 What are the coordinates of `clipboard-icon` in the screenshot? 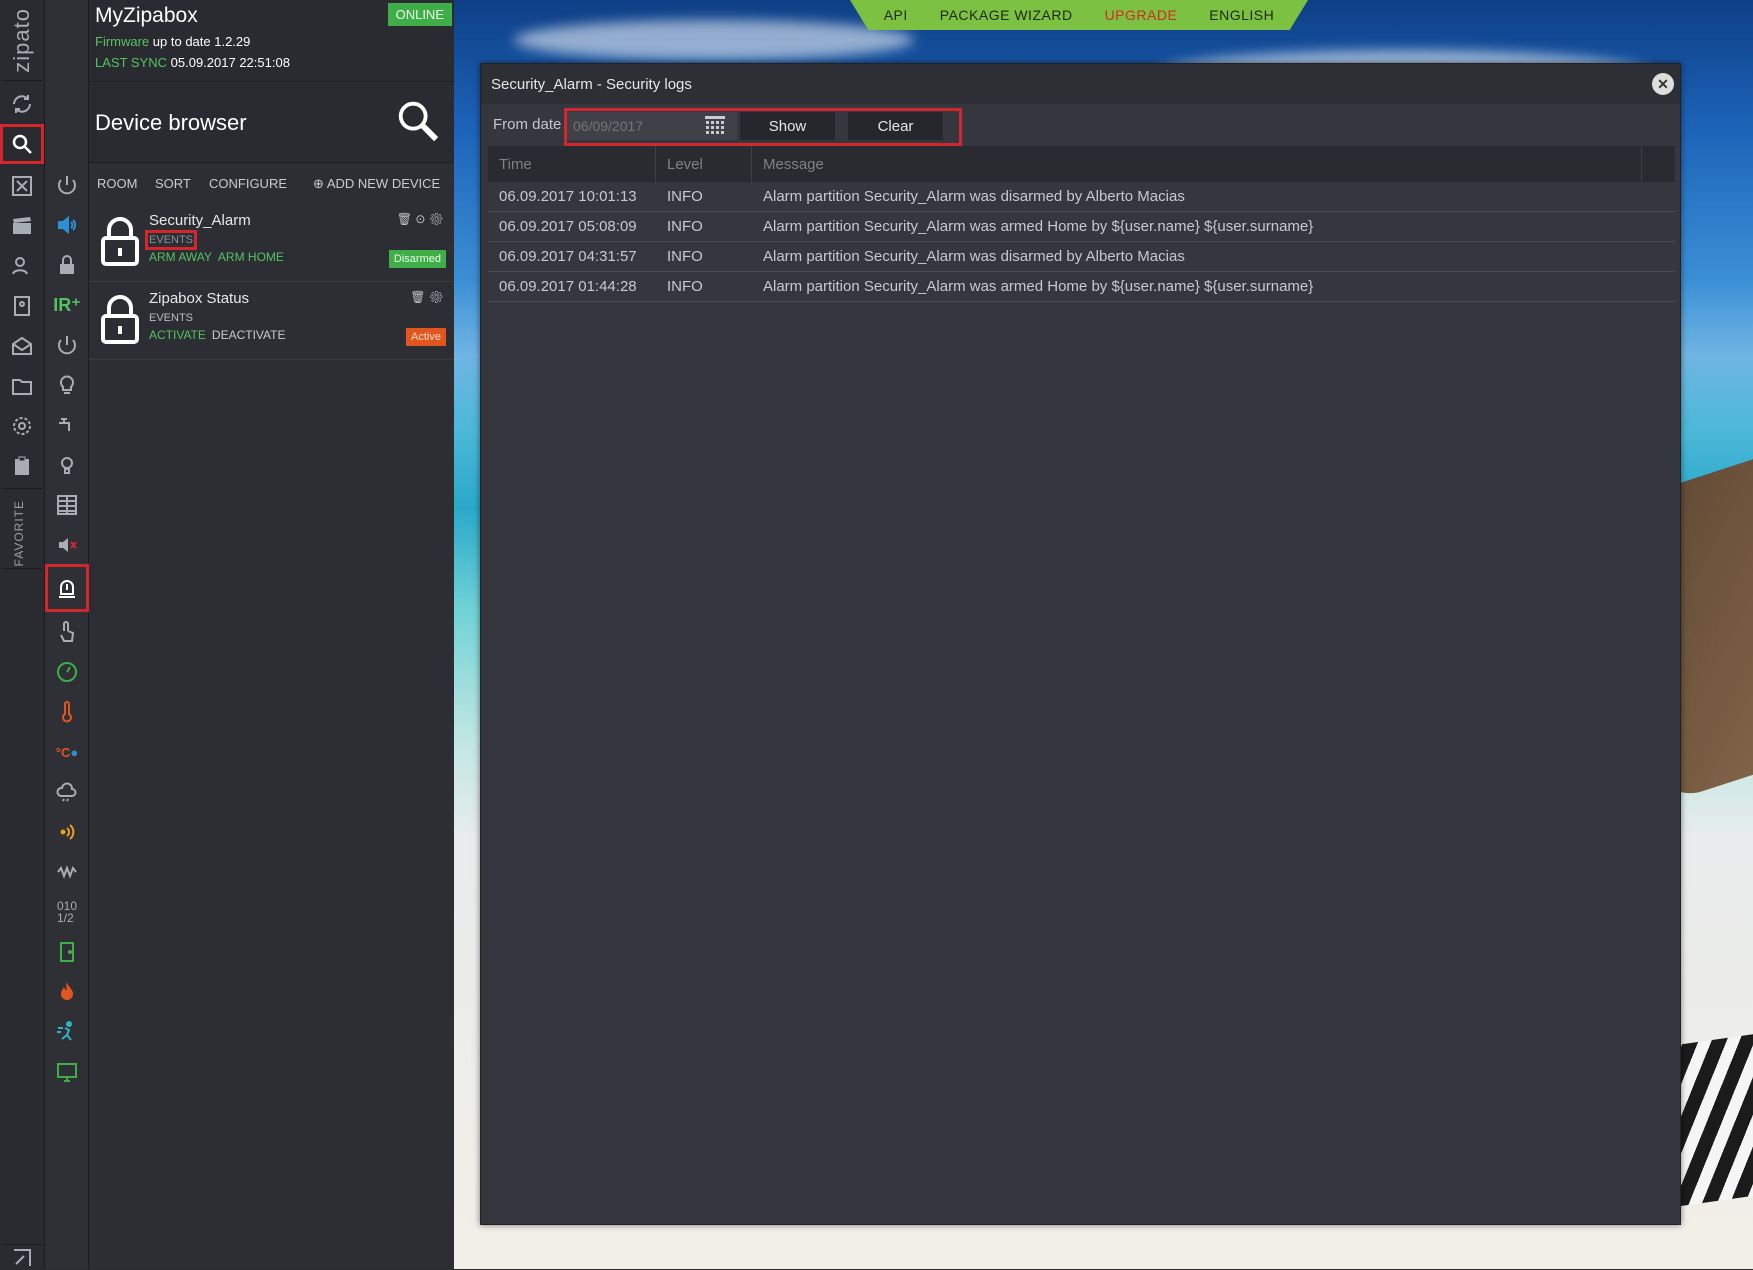 It's located at (22, 466).